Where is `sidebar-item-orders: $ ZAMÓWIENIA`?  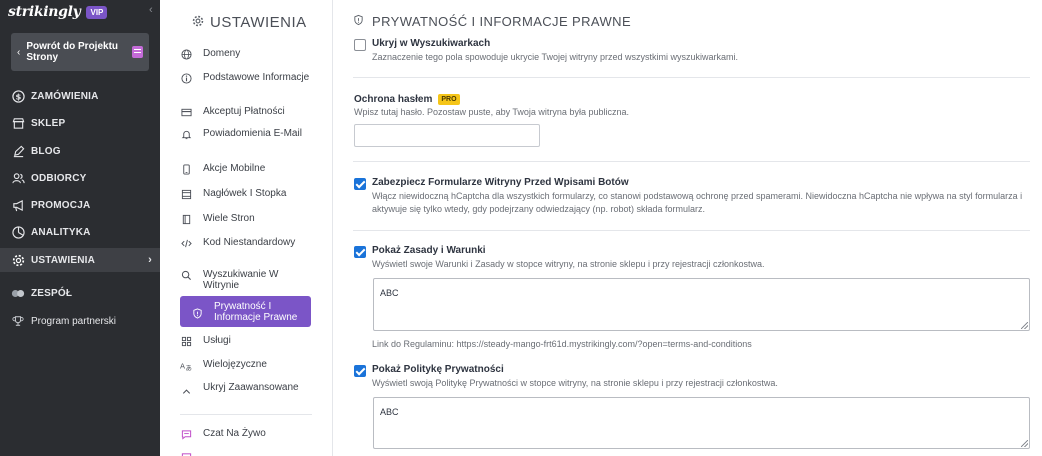 sidebar-item-orders: $ ZAMÓWIENIA is located at coordinates (80, 96).